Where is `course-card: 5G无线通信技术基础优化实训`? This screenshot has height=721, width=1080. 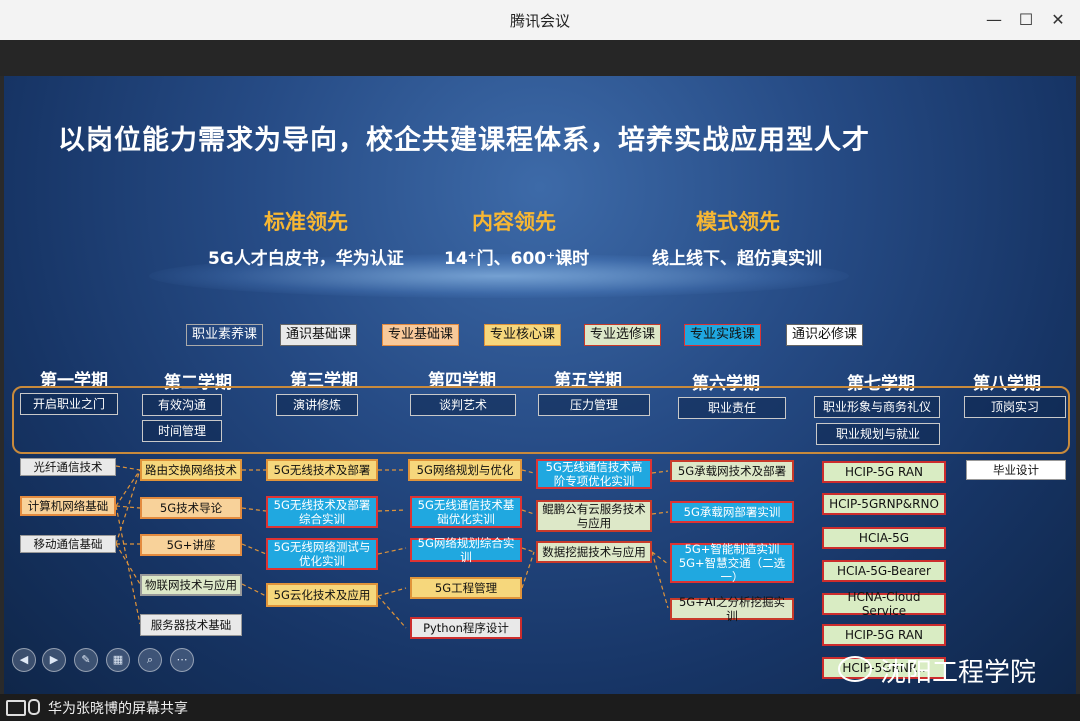 course-card: 5G无线通信技术基础优化实训 is located at coordinates (466, 512).